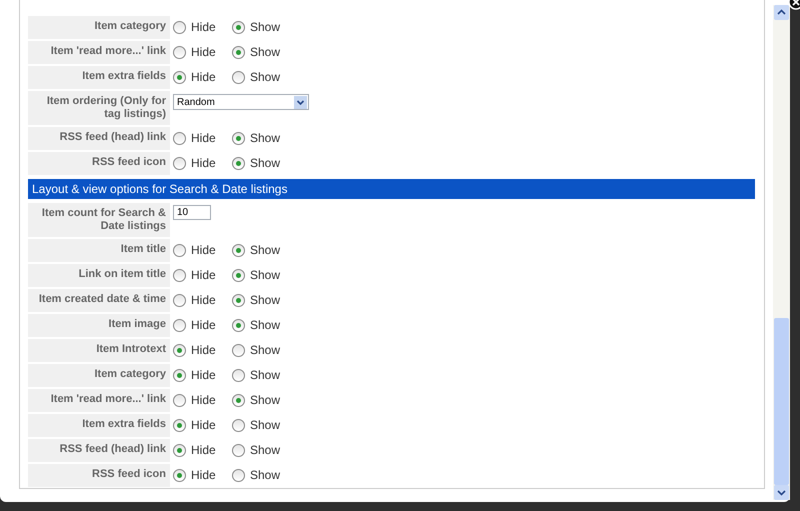  What do you see at coordinates (391, 189) in the screenshot?
I see `section-header: Layout & view options for Search & Date listings` at bounding box center [391, 189].